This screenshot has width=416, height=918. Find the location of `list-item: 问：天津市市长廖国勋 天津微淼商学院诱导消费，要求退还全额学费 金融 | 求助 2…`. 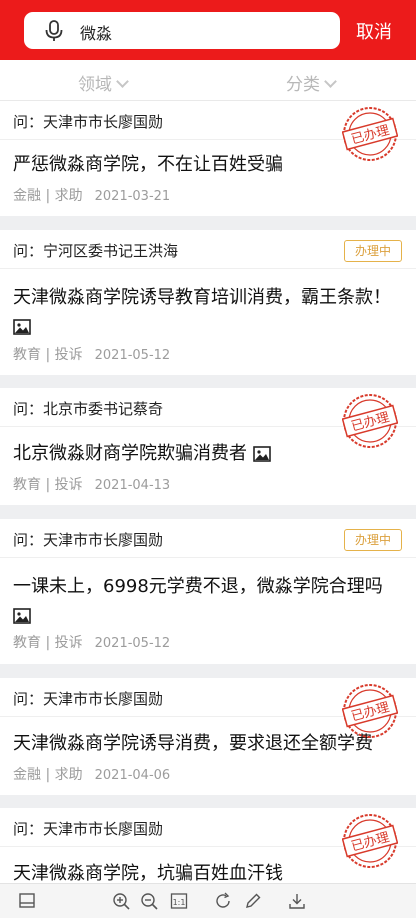

list-item: 问：天津市市长廖国勋 天津微淼商学院诱导消费，要求退还全额学费 金融 | 求助 2… is located at coordinates (208, 736).